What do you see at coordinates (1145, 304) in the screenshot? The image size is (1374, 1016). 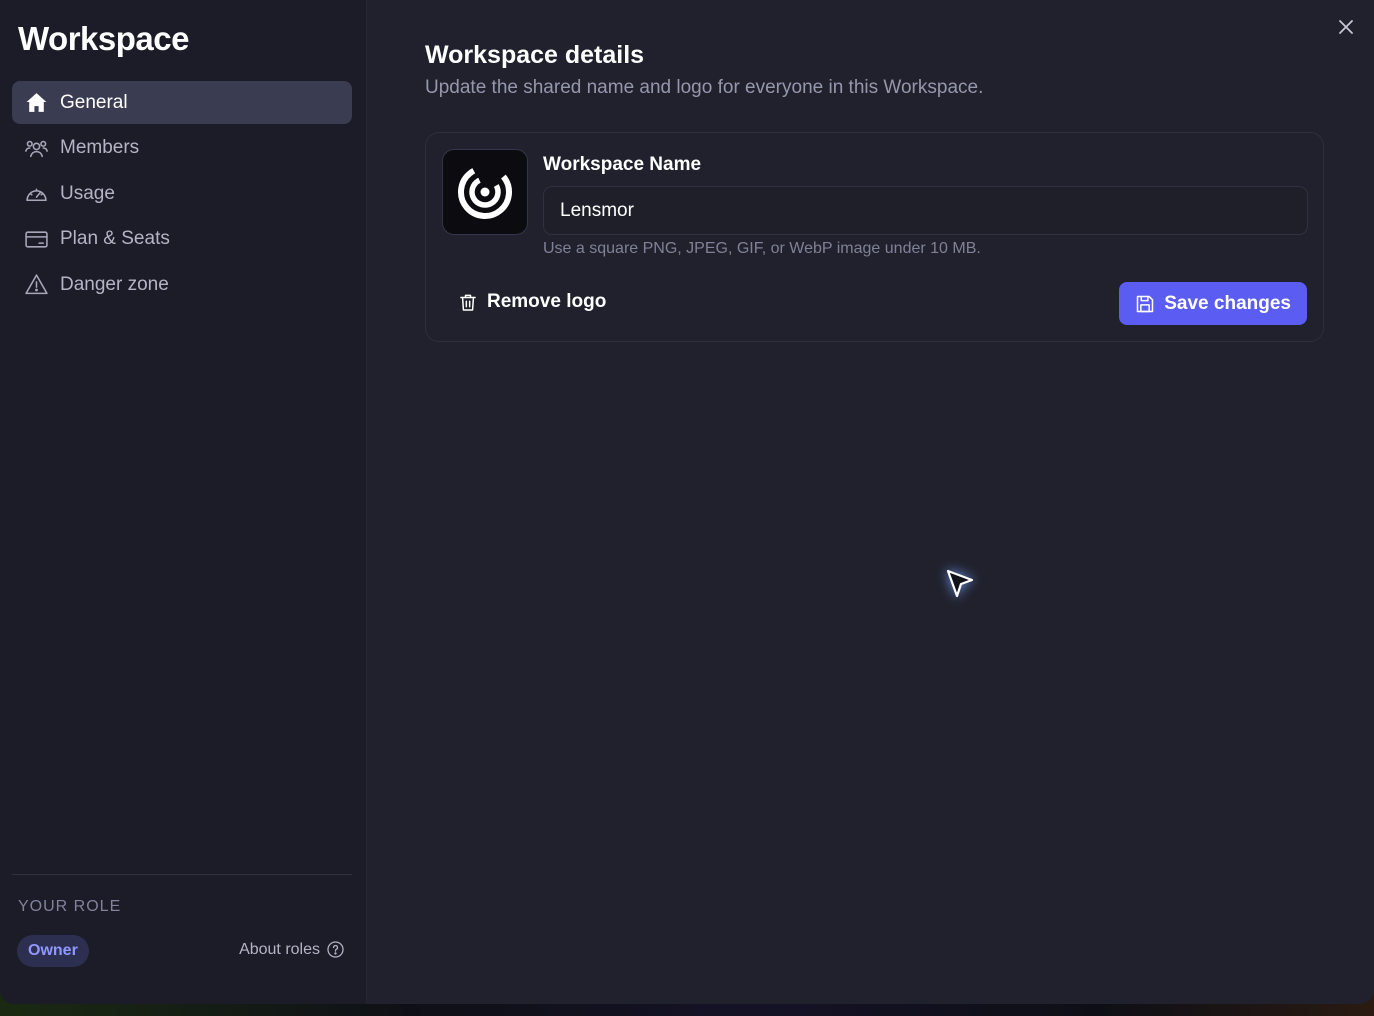 I see `save-icon` at bounding box center [1145, 304].